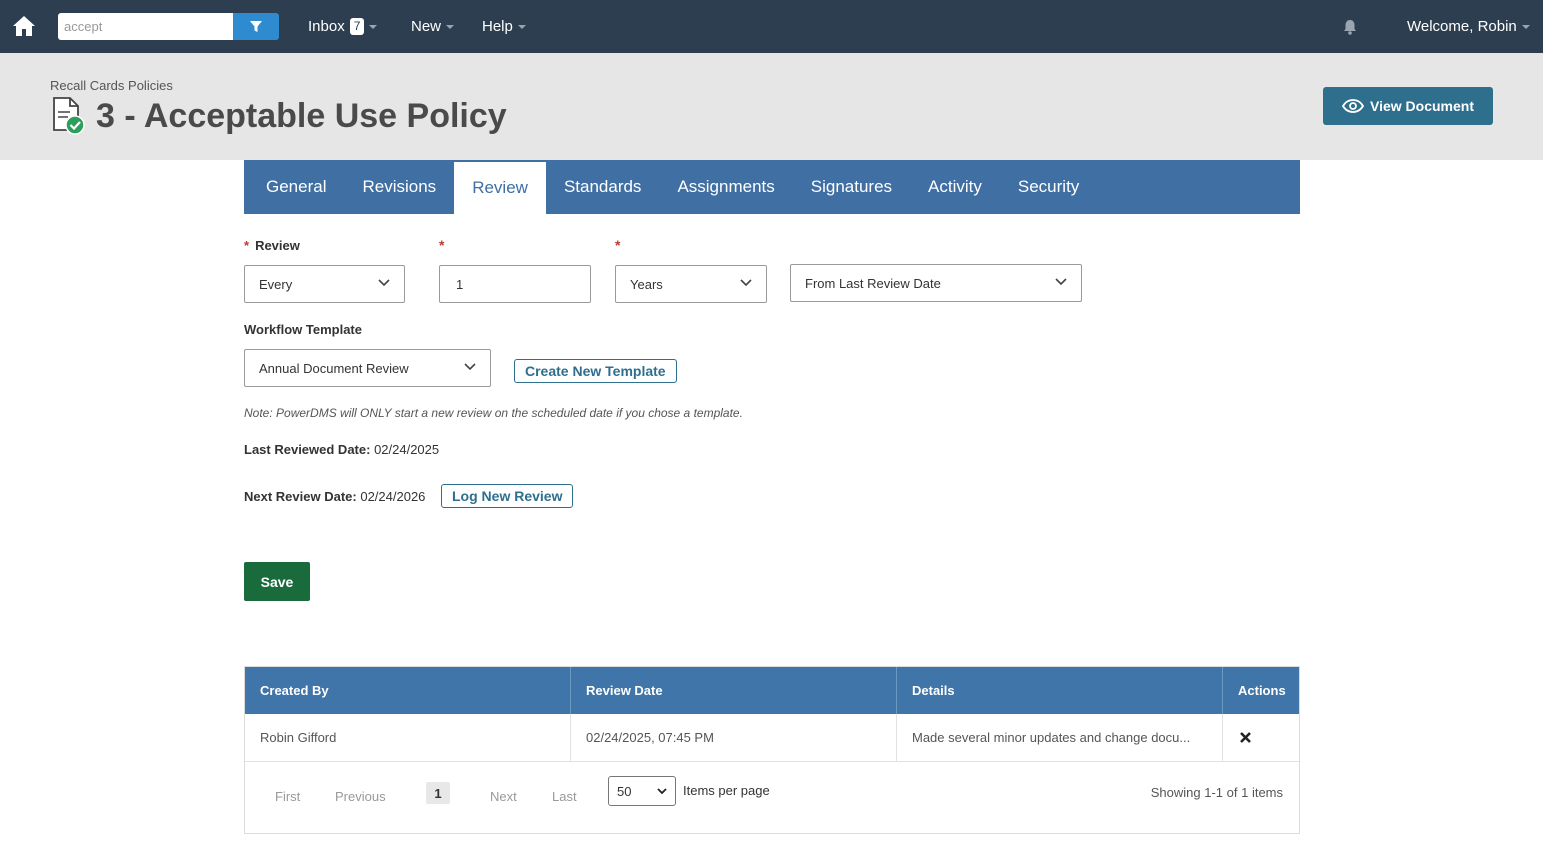 This screenshot has height=848, width=1543. I want to click on column-header-review-date: Review Date, so click(734, 690).